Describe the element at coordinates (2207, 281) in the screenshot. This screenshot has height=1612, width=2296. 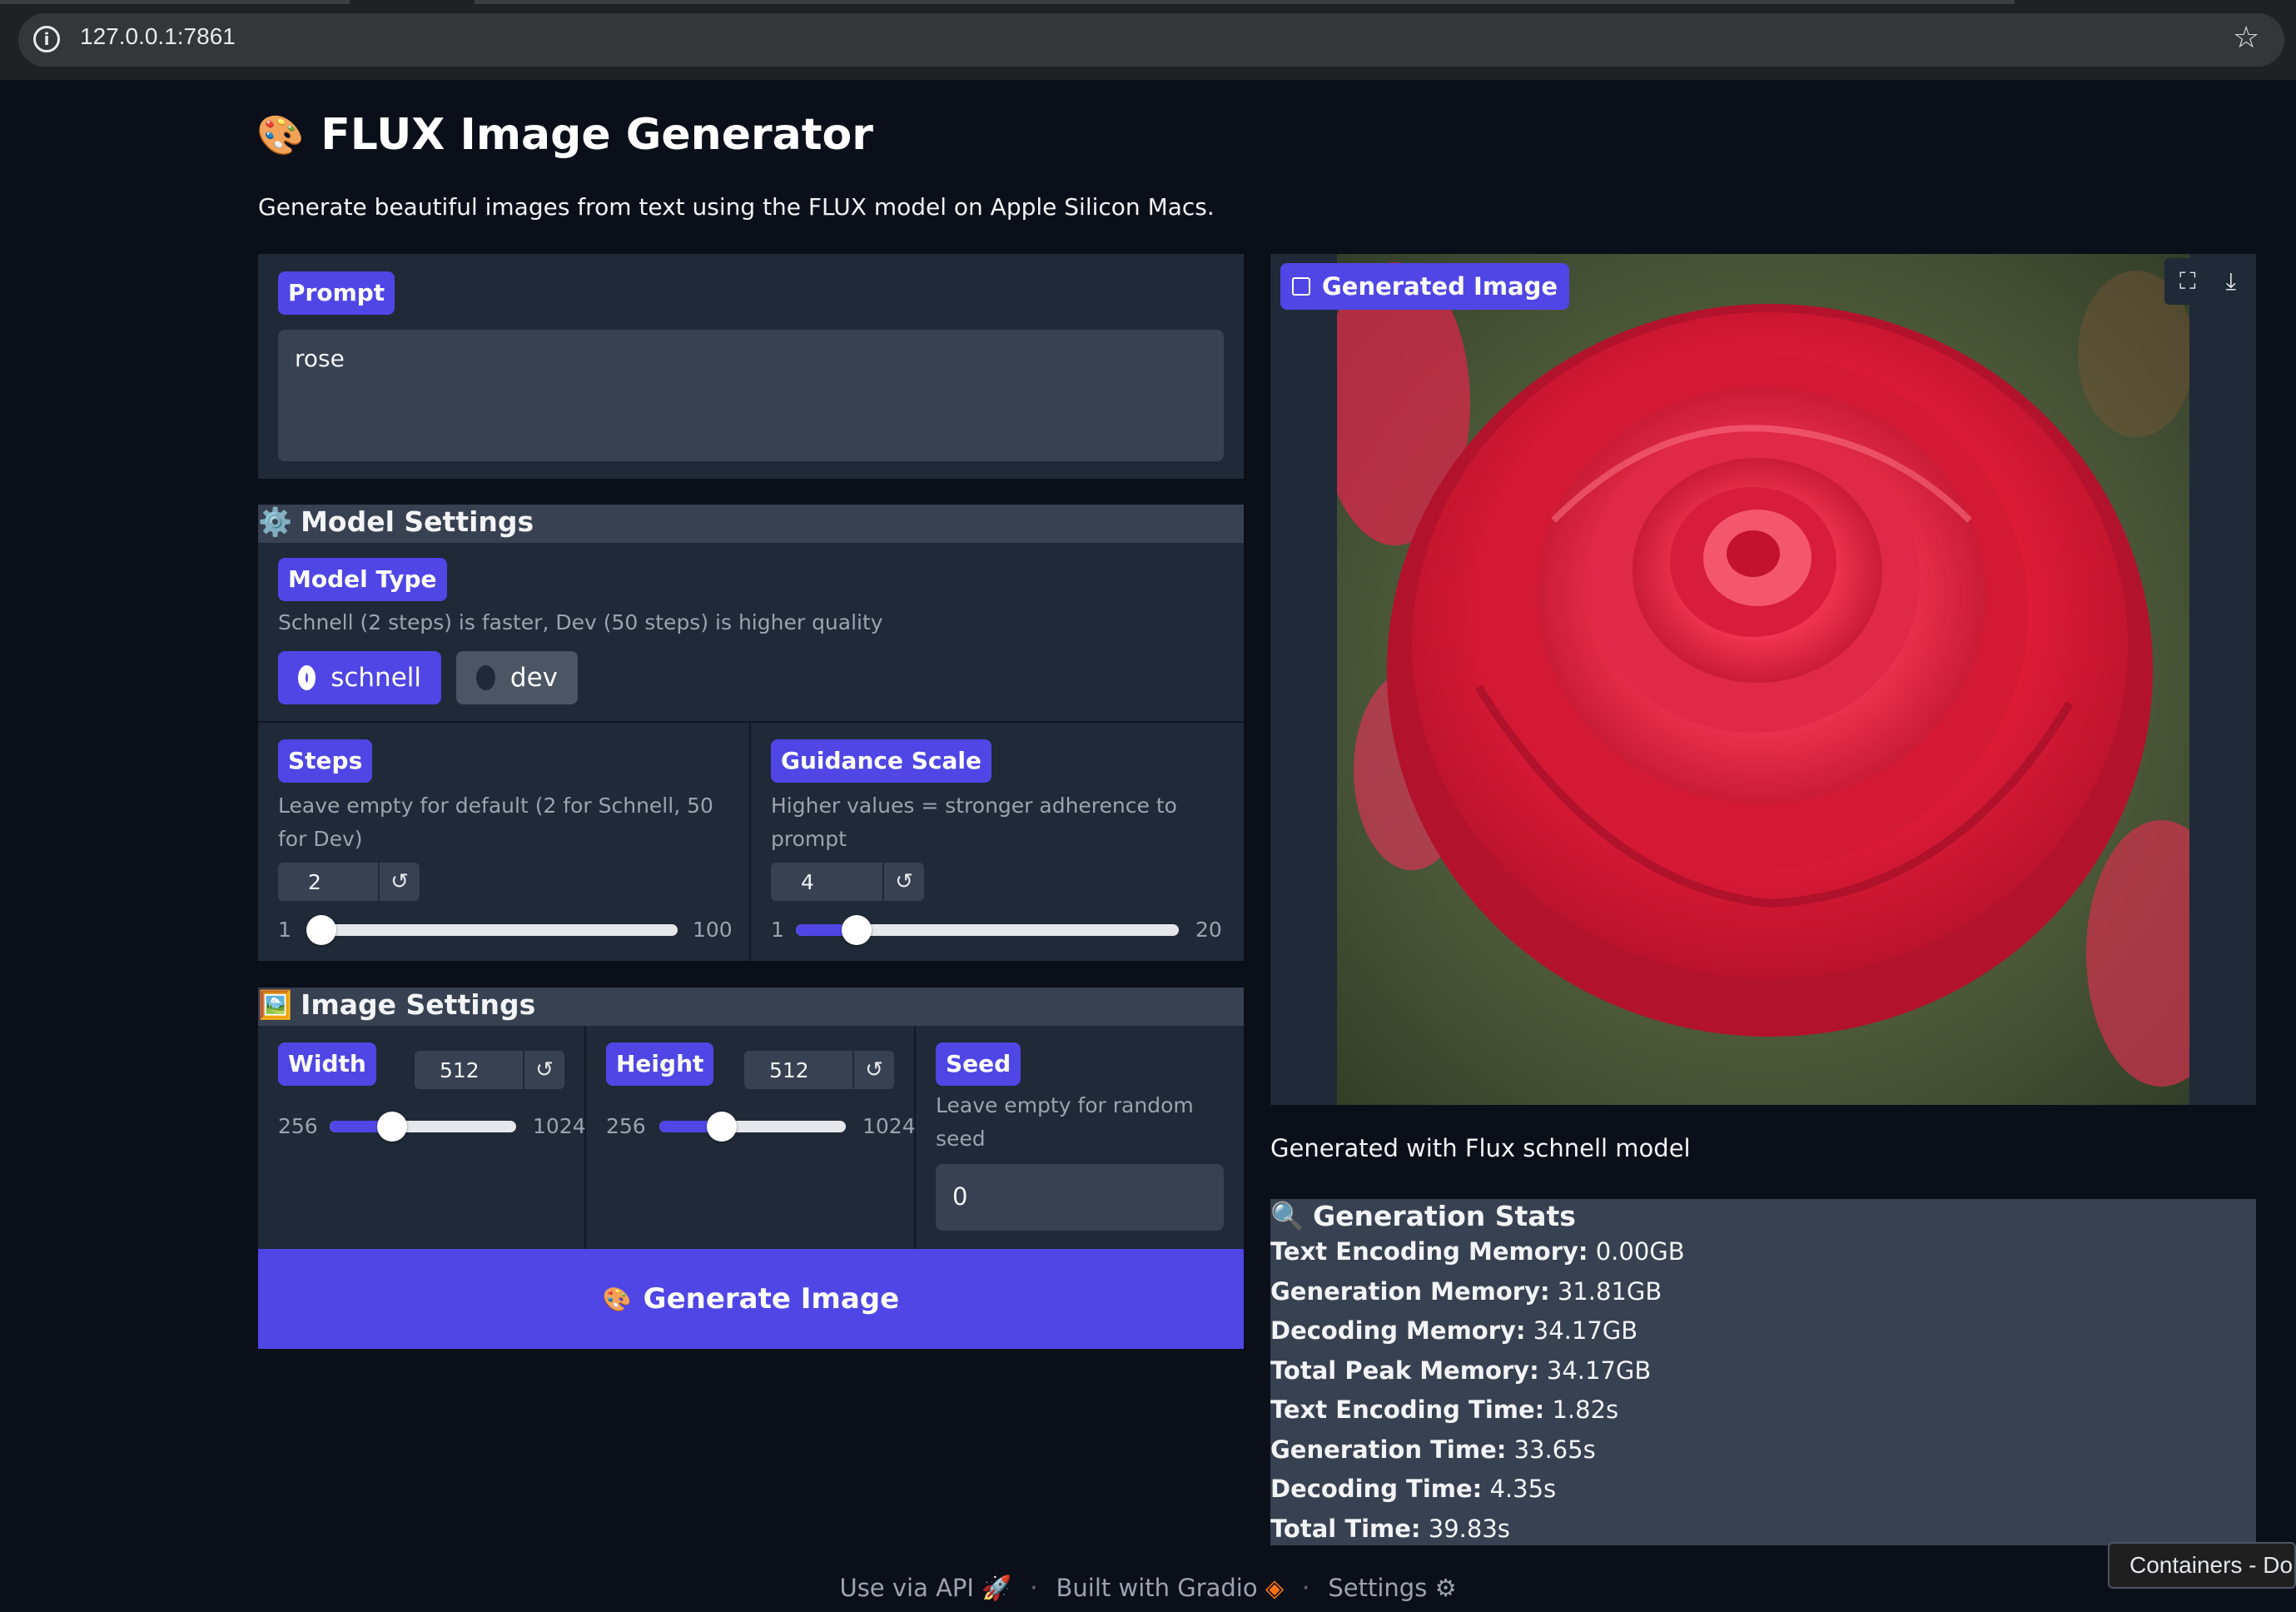
I see `image-toolbar: ⛶ ⤓` at that location.